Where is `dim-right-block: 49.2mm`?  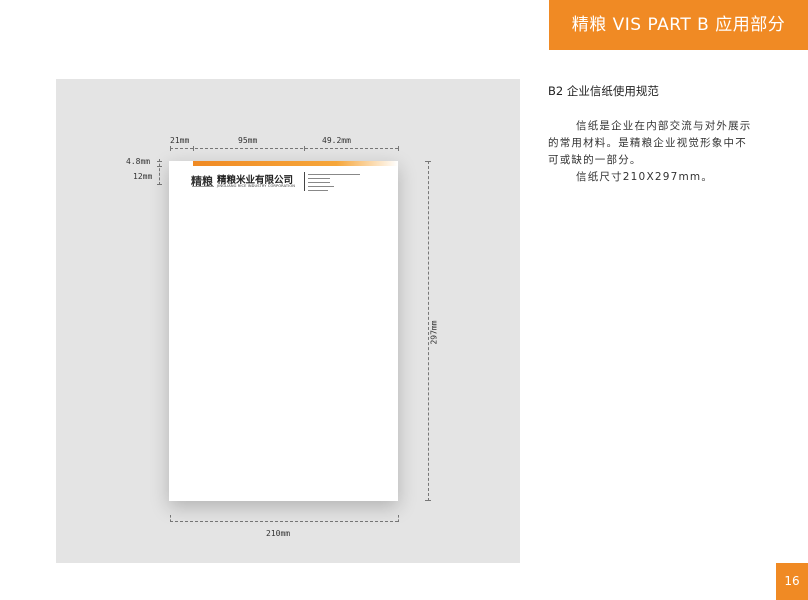
dim-right-block: 49.2mm is located at coordinates (336, 140).